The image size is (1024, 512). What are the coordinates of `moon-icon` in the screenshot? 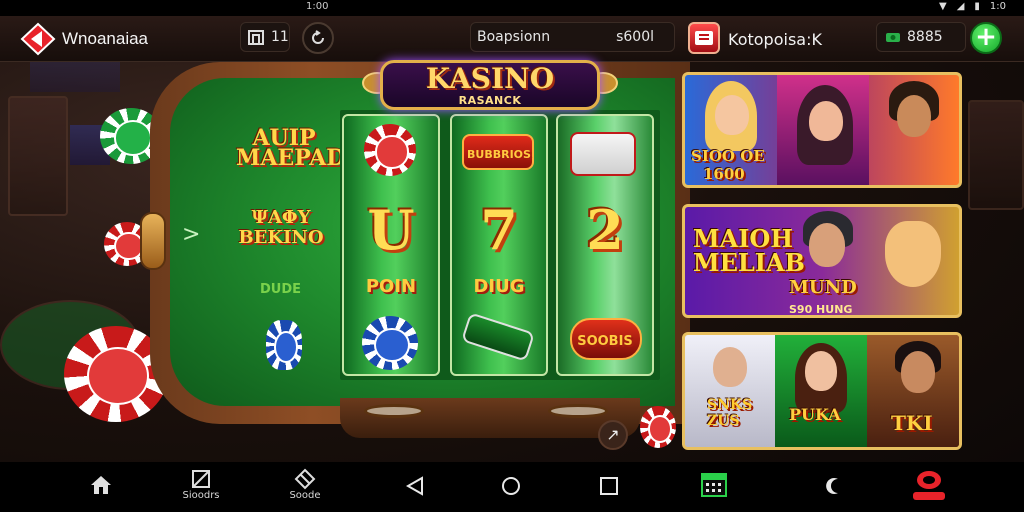 It's located at (835, 486).